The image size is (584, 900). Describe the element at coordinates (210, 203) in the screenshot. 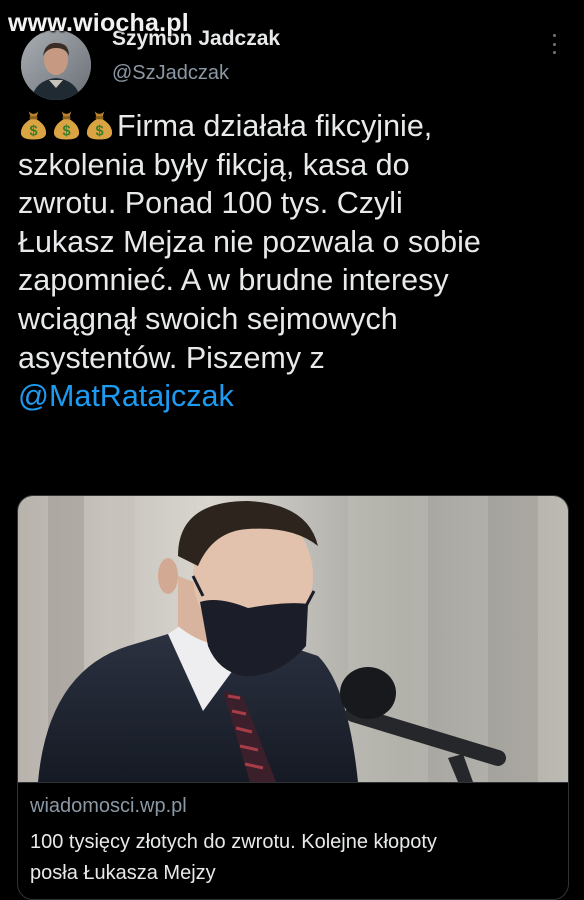

I see `tweet-line: zwrotu. Ponad 100 tys. Czyli` at that location.